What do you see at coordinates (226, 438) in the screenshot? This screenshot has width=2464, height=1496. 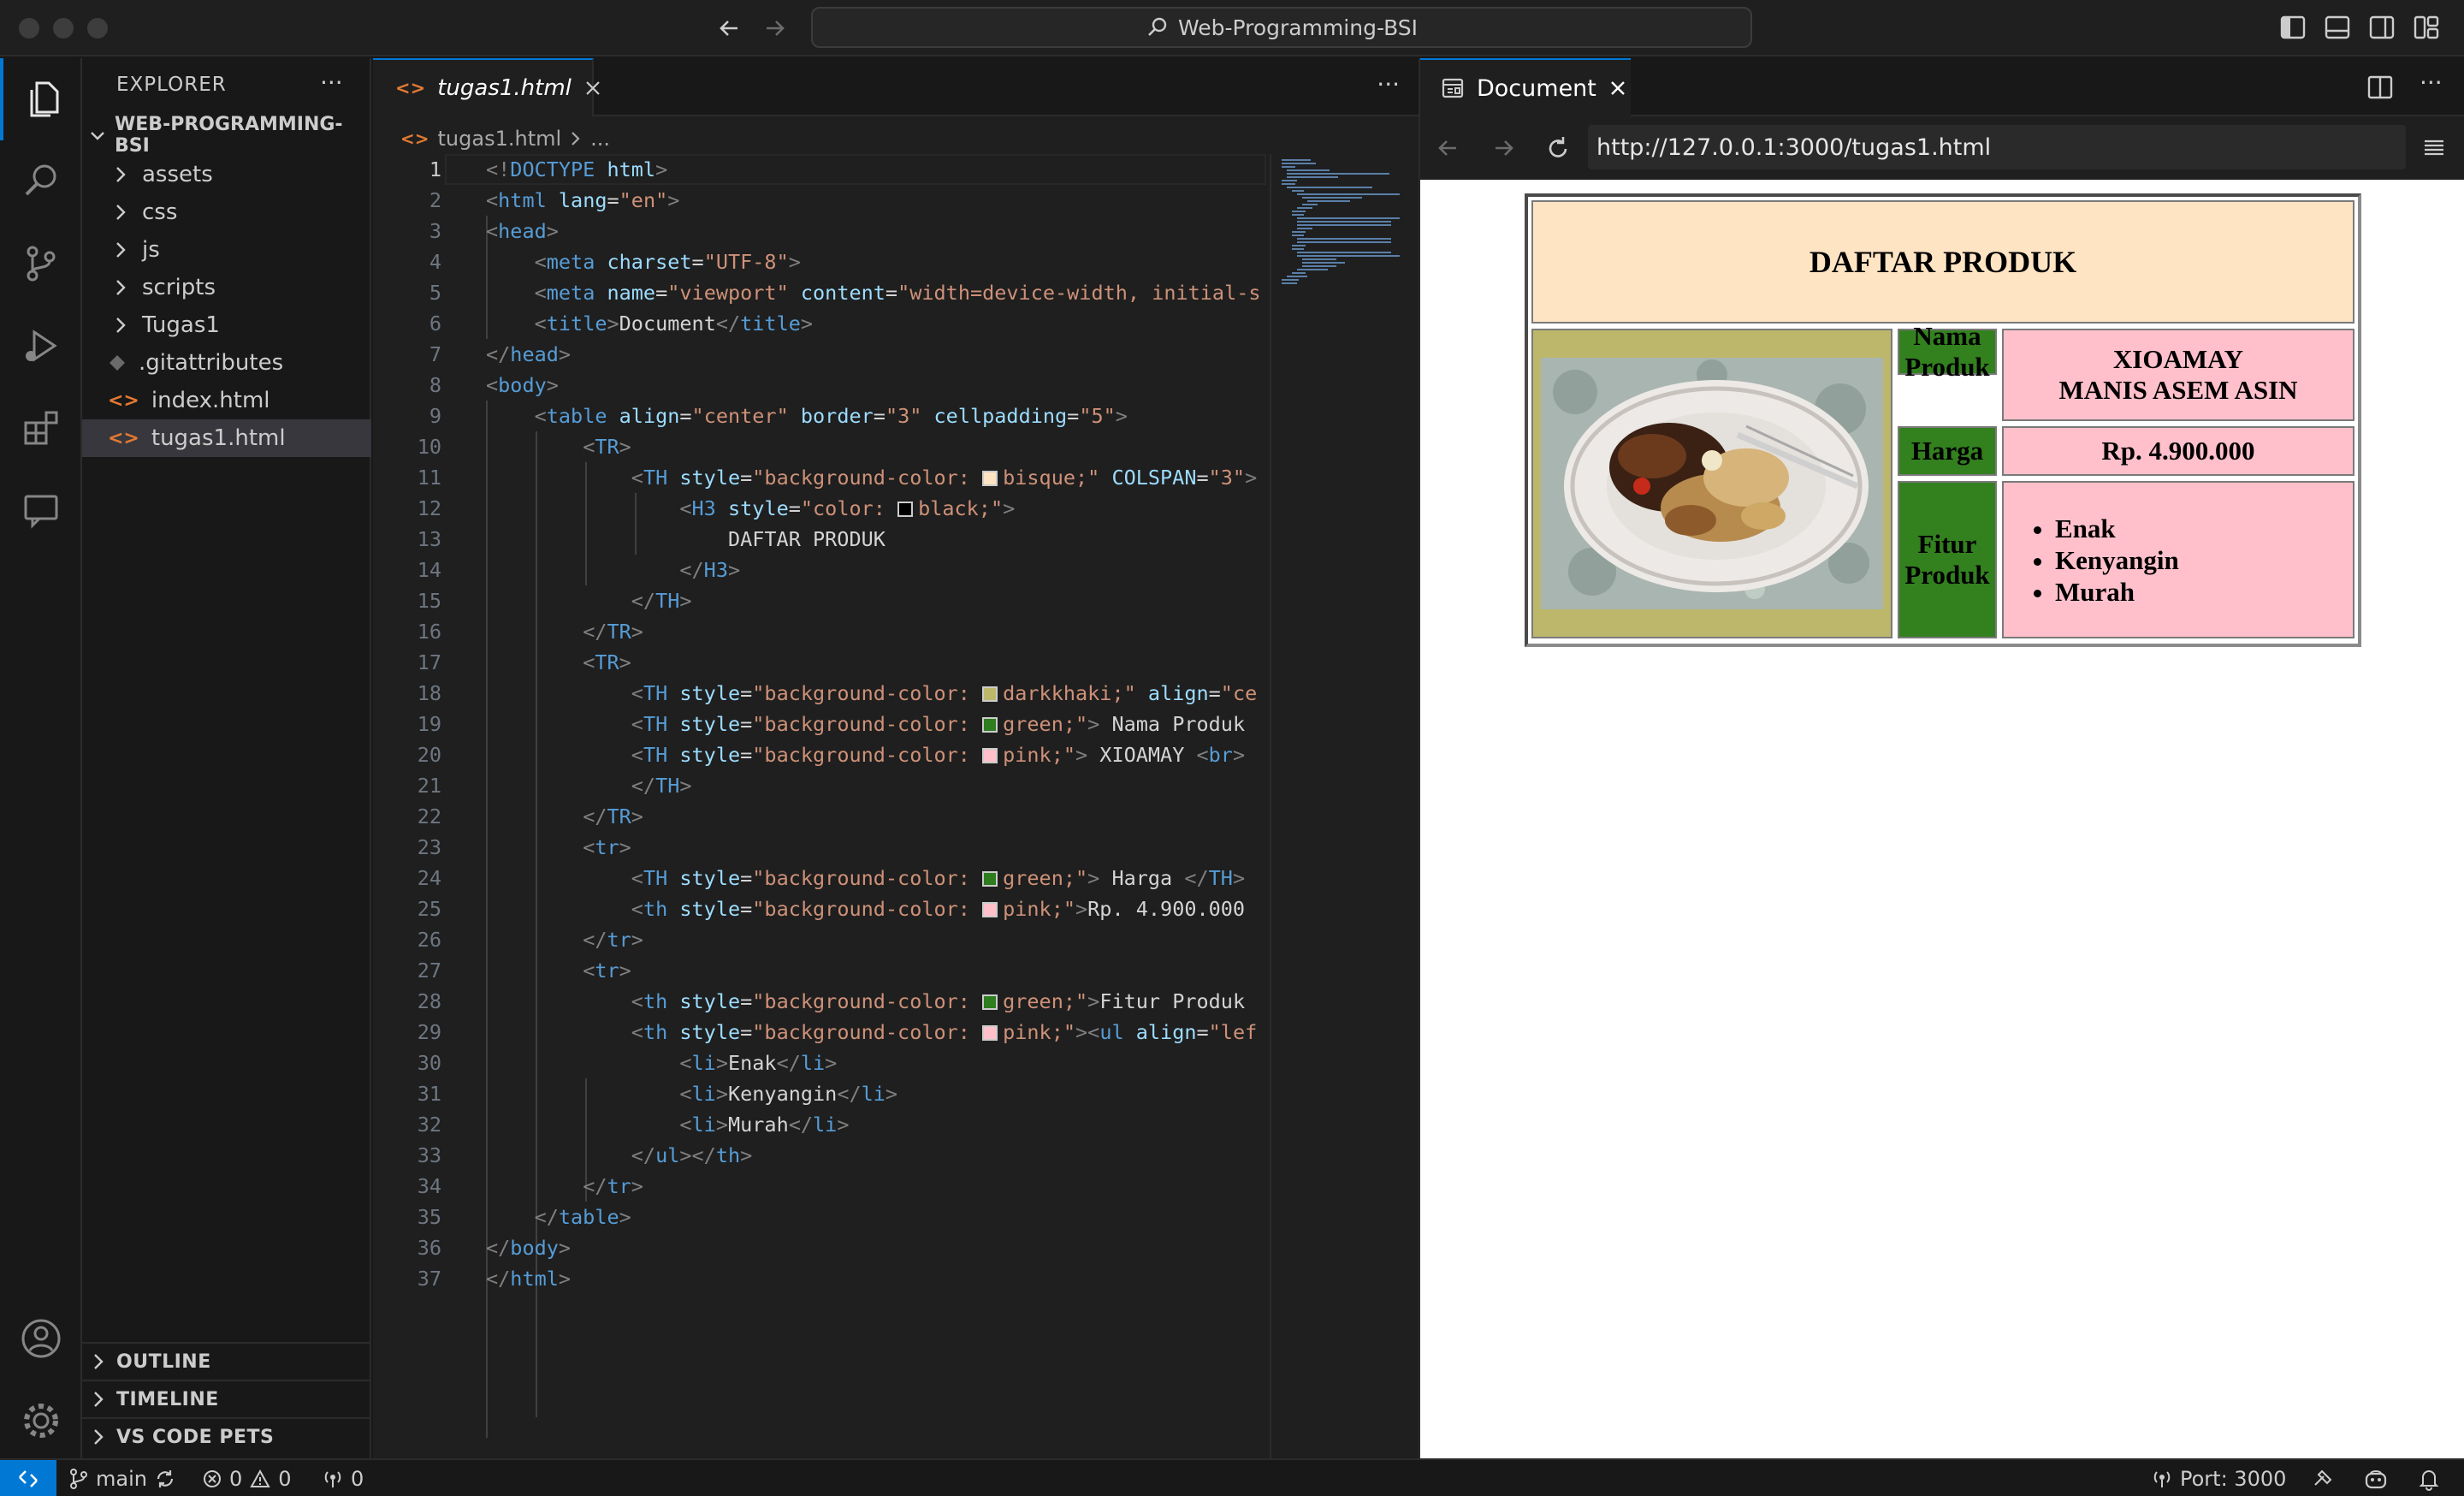 I see `file-tugas1-html: <> tugas1.html` at bounding box center [226, 438].